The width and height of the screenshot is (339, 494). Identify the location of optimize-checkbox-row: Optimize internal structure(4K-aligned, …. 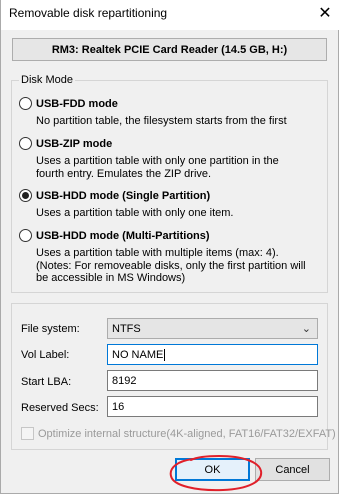
(178, 433).